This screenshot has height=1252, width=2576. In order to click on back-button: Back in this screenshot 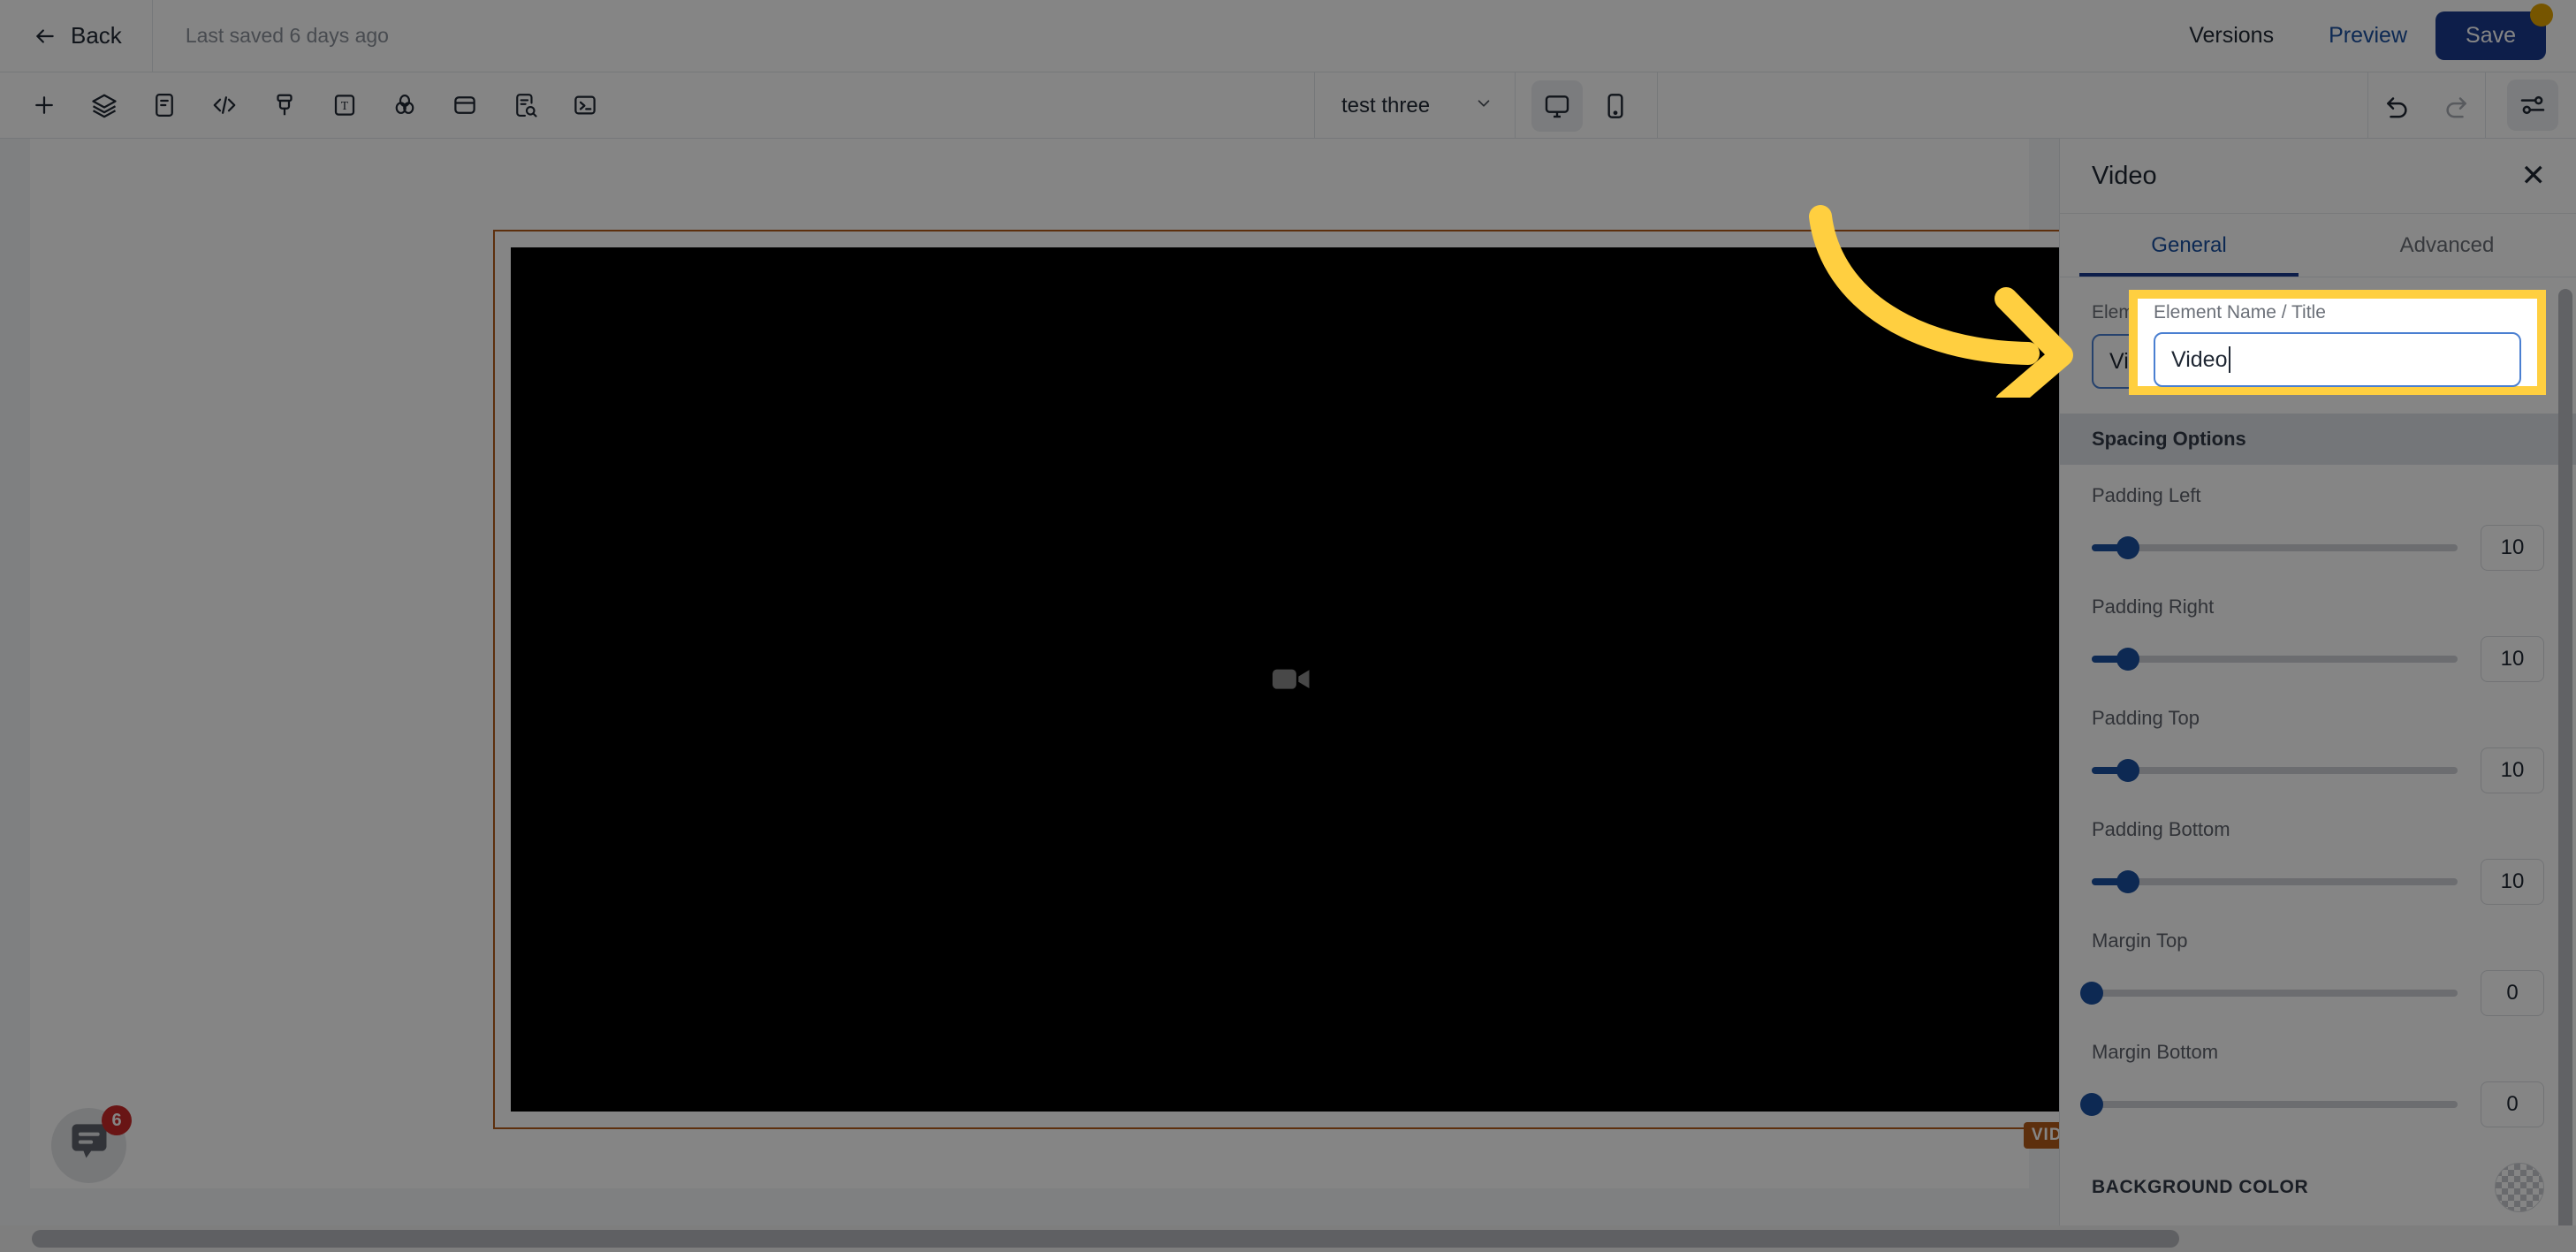, I will do `click(76, 36)`.